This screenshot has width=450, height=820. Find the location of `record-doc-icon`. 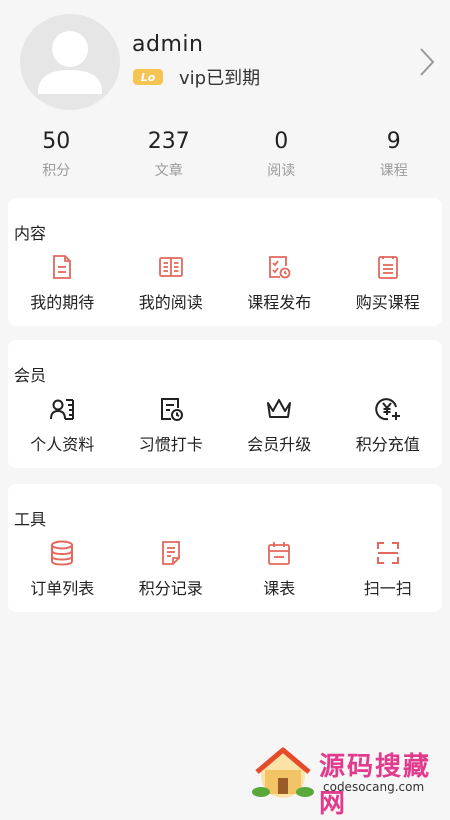

record-doc-icon is located at coordinates (171, 553).